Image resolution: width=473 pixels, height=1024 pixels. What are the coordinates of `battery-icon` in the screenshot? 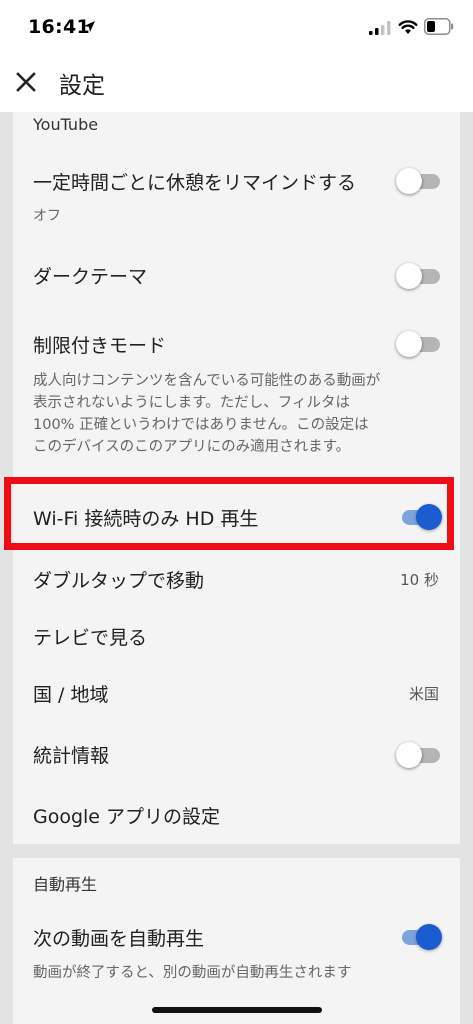 It's located at (439, 26).